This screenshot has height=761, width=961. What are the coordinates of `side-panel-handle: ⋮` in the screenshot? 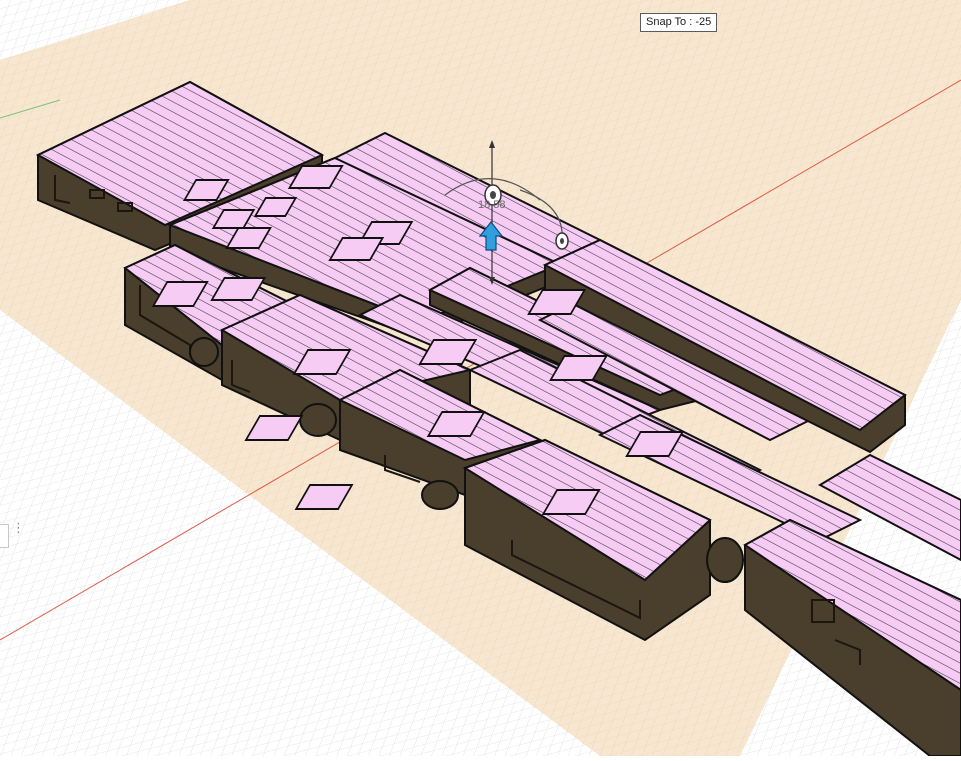 It's located at (12, 535).